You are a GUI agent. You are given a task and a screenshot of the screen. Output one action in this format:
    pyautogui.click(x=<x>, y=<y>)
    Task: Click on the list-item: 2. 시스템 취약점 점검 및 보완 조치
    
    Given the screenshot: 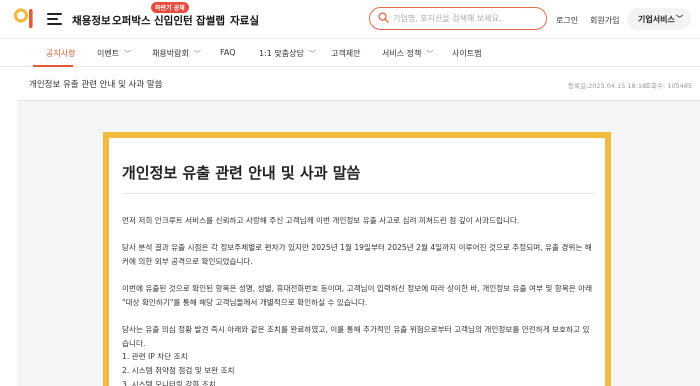 What is the action you would take?
    pyautogui.click(x=178, y=370)
    